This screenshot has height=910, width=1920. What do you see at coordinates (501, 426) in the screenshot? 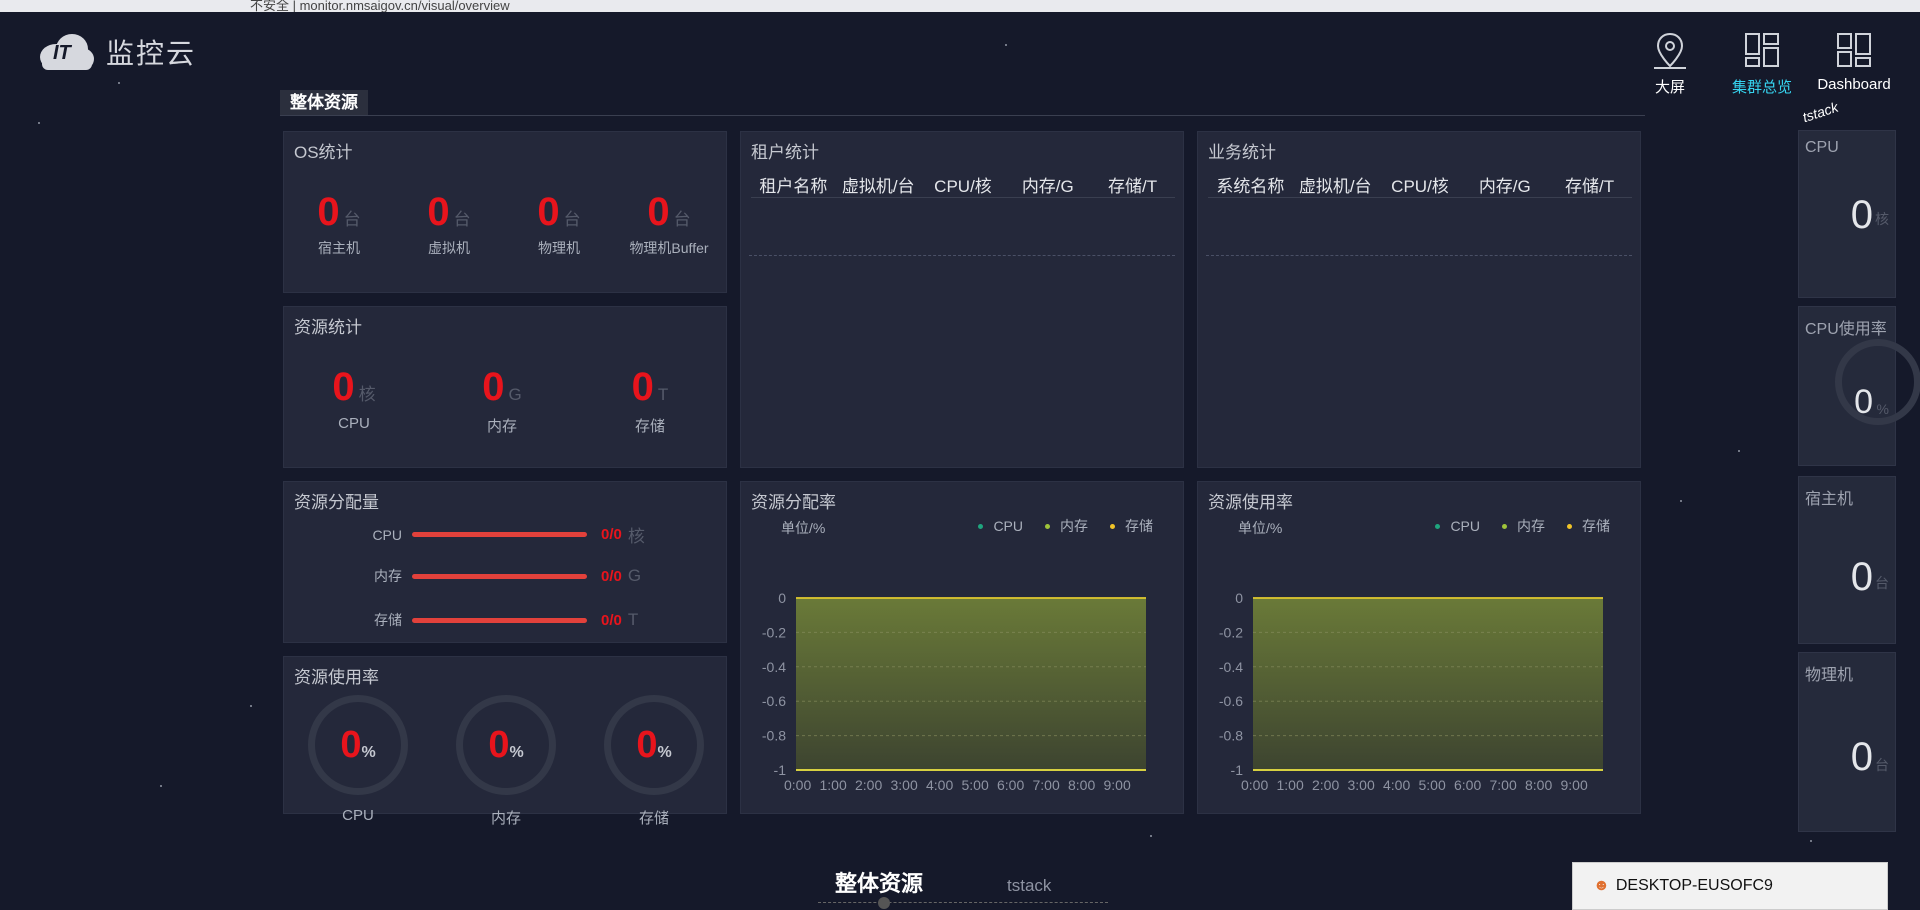
I see `stat-label: 内存` at bounding box center [501, 426].